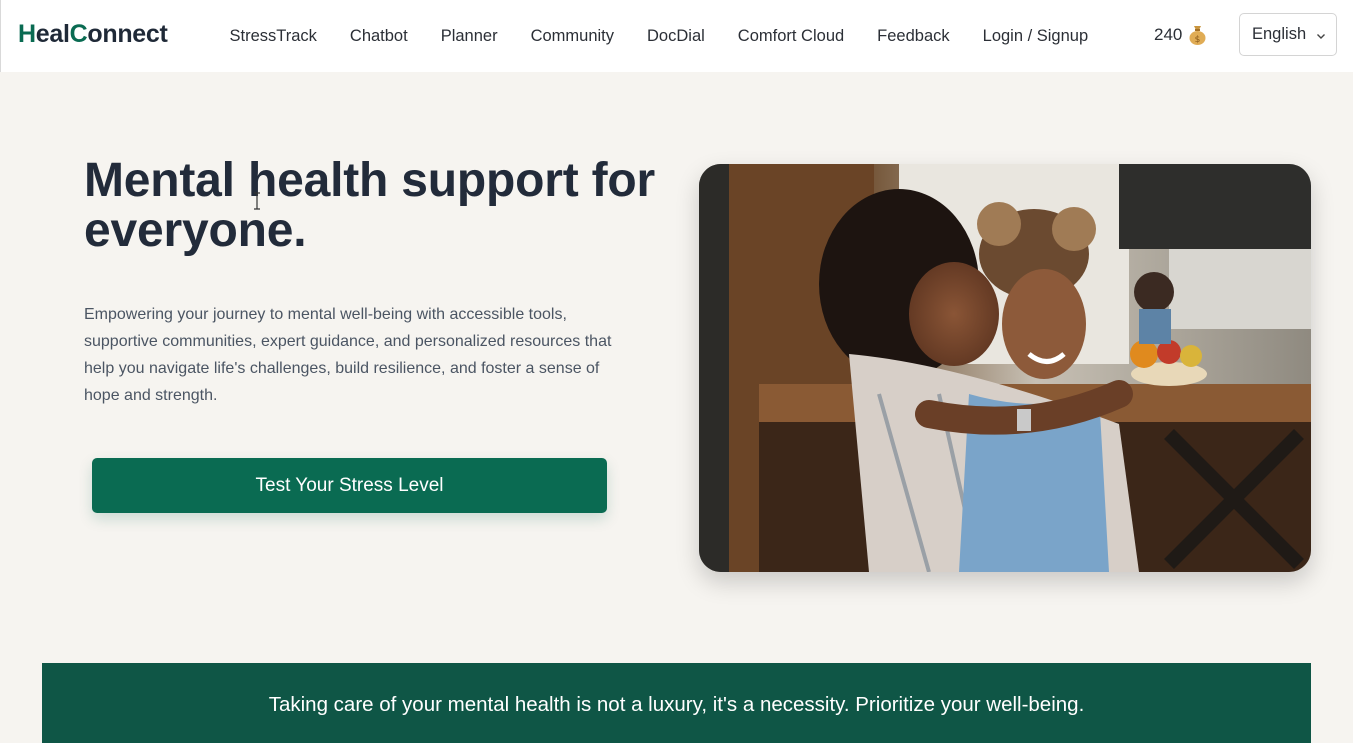 The height and width of the screenshot is (743, 1353). What do you see at coordinates (790, 36) in the screenshot?
I see `nav-comfort-cloud: Comfort Cloud` at bounding box center [790, 36].